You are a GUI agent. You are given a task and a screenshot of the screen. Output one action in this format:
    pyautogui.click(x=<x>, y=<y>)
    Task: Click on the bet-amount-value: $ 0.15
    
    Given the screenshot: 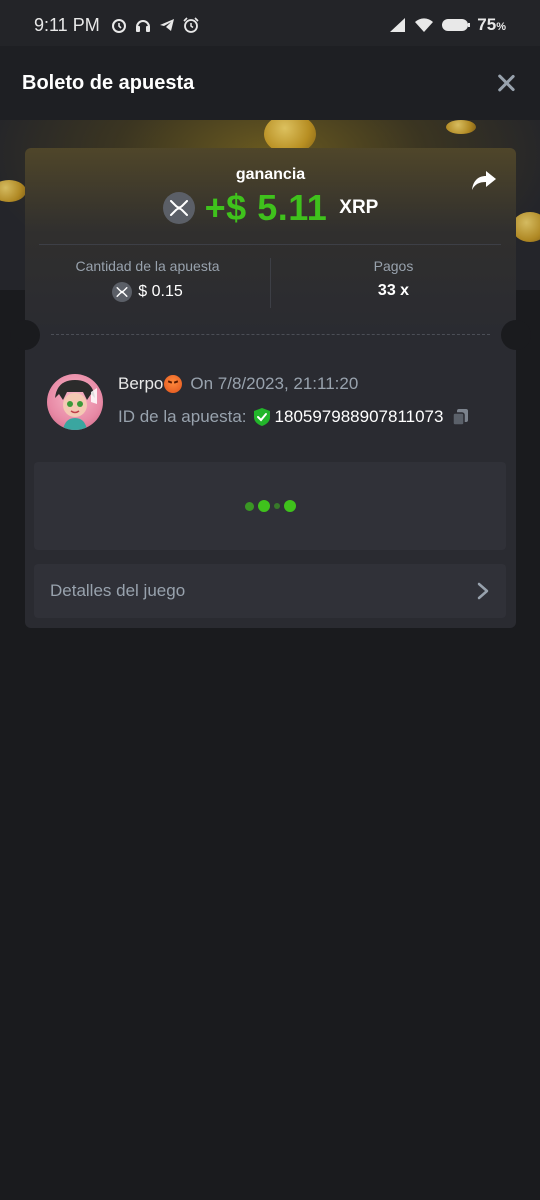 What is the action you would take?
    pyautogui.click(x=160, y=291)
    